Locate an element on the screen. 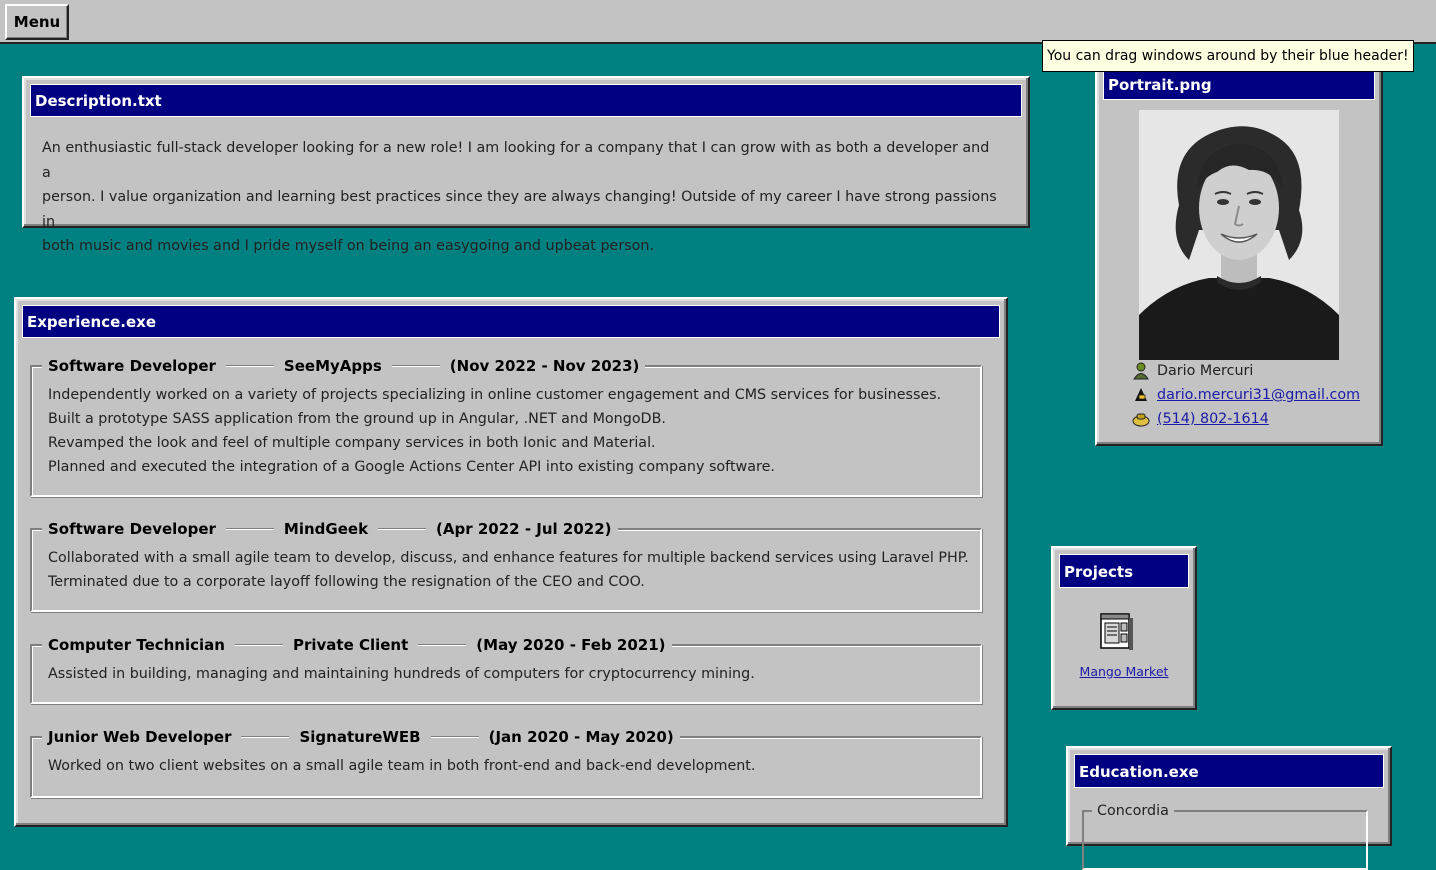 The width and height of the screenshot is (1436, 870). menu-button: Menu is located at coordinates (37, 22).